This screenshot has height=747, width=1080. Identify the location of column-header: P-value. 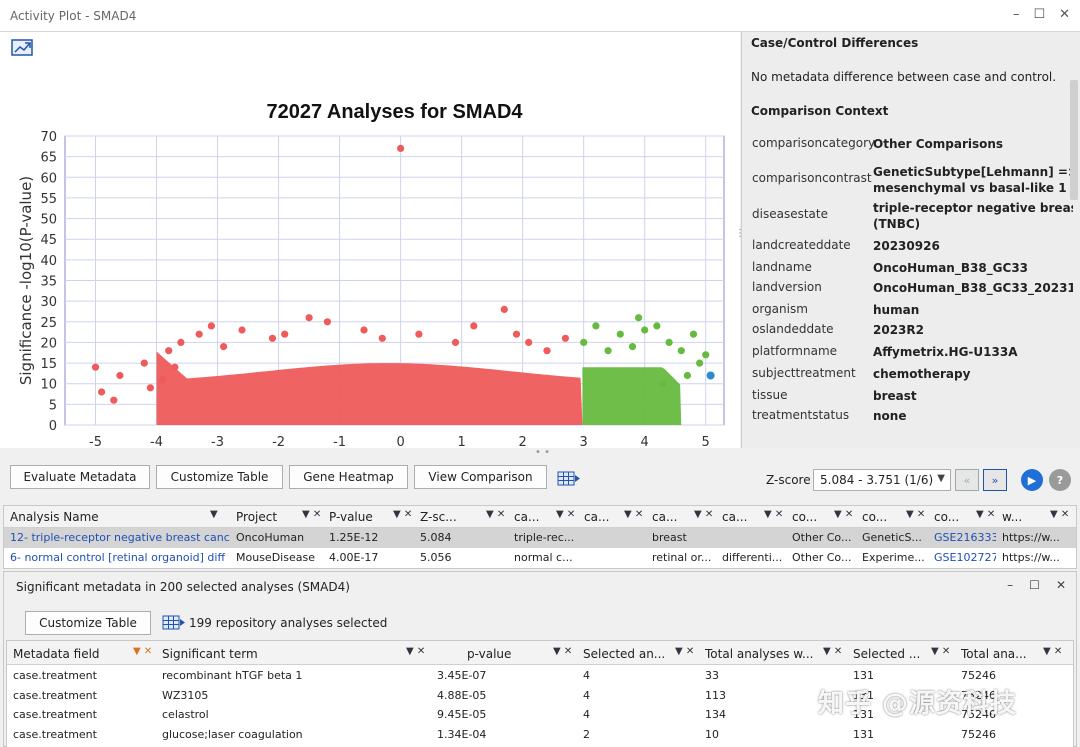
(359, 517).